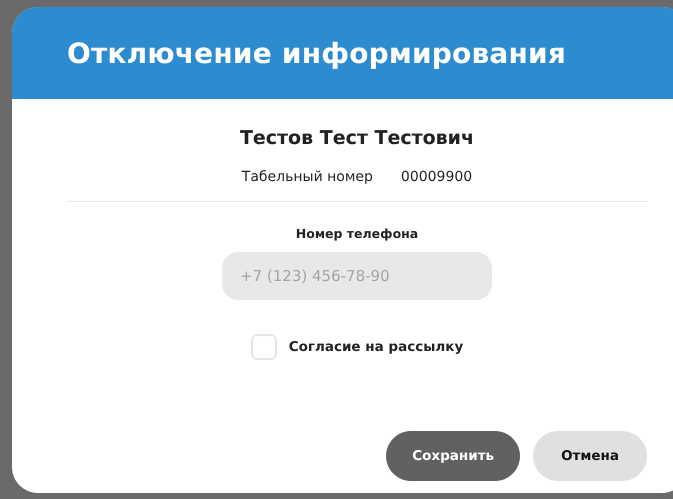  Describe the element at coordinates (307, 177) in the screenshot. I see `id-label: Табельный номер` at that location.